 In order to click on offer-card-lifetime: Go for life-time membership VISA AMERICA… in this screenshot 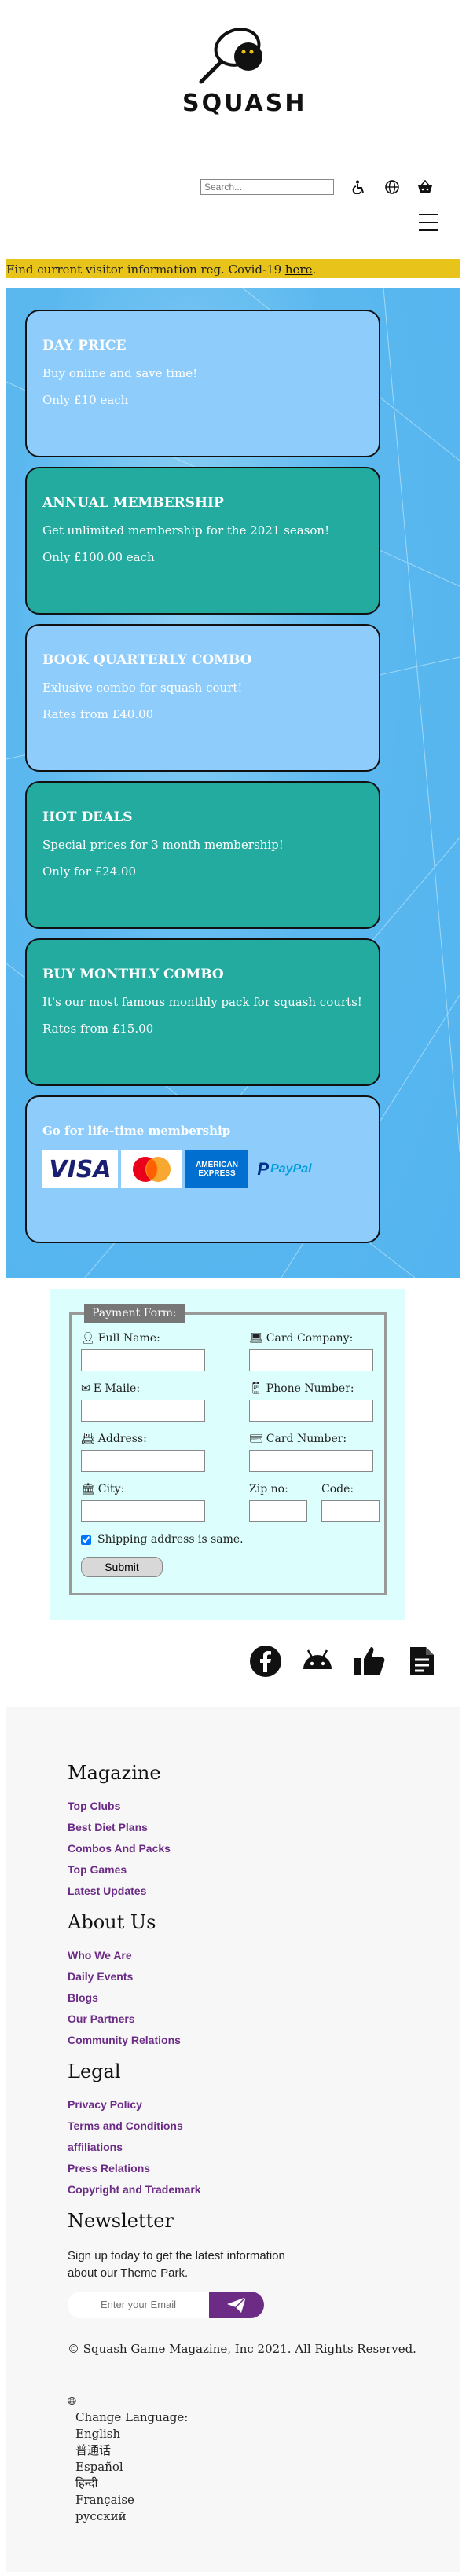, I will do `click(202, 1169)`.